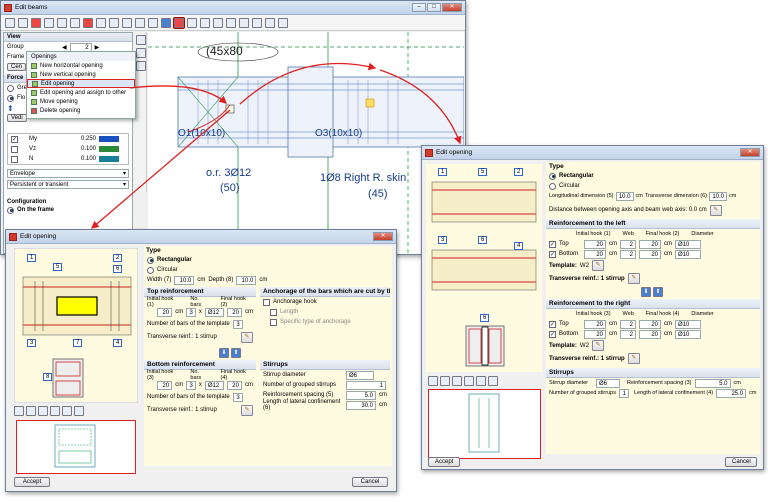 This screenshot has height=502, width=768. I want to click on on-frame-radio, so click(10, 210).